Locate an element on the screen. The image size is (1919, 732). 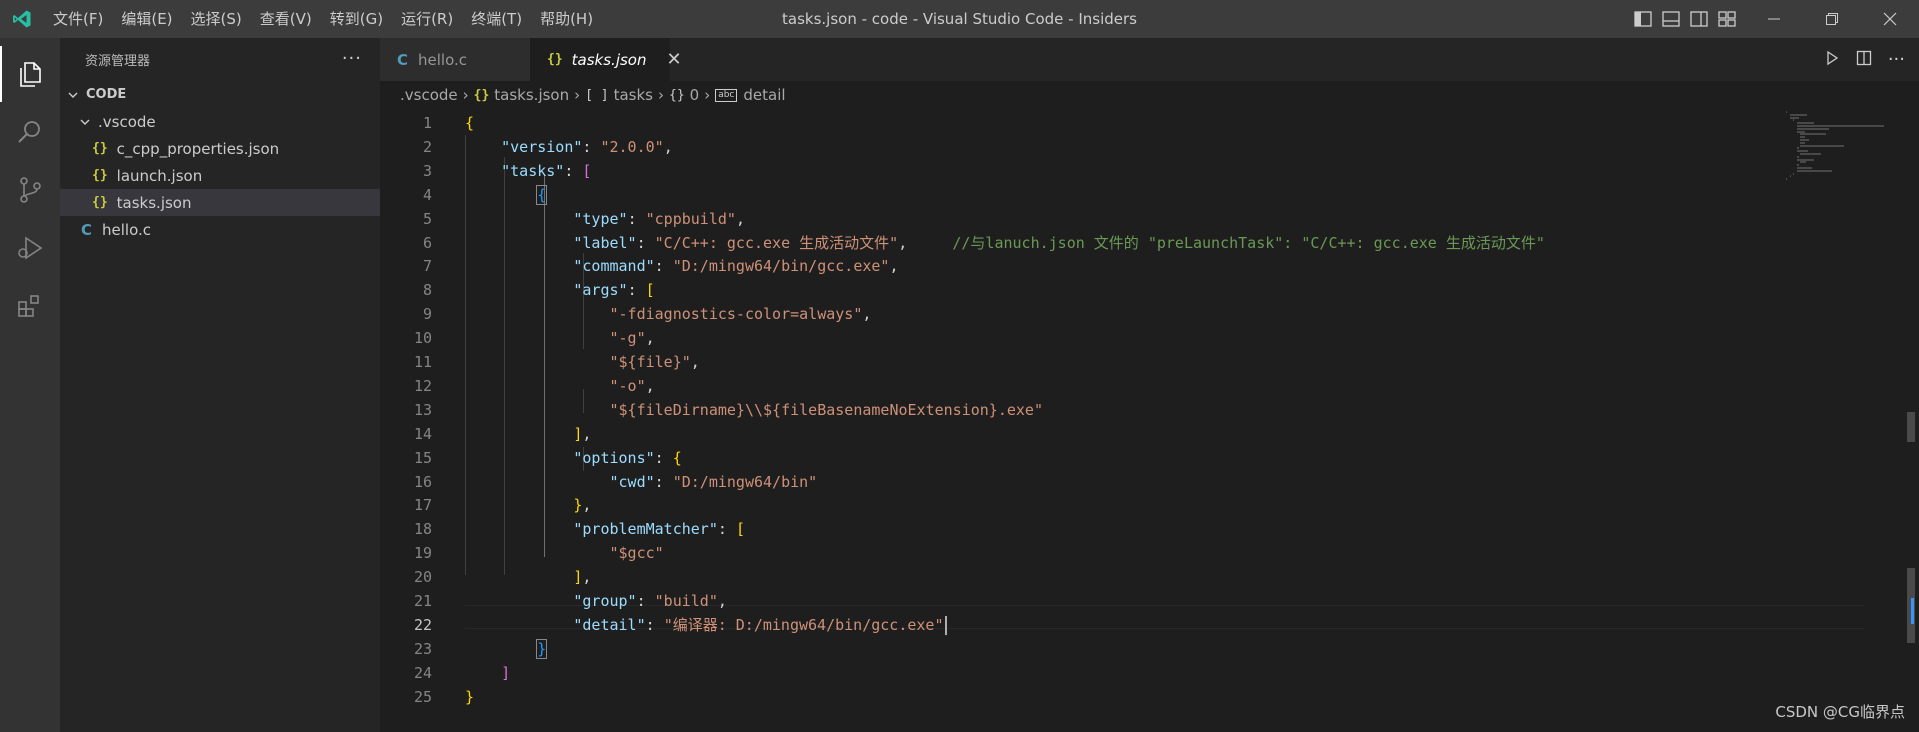
minimize-button is located at coordinates (1774, 19).